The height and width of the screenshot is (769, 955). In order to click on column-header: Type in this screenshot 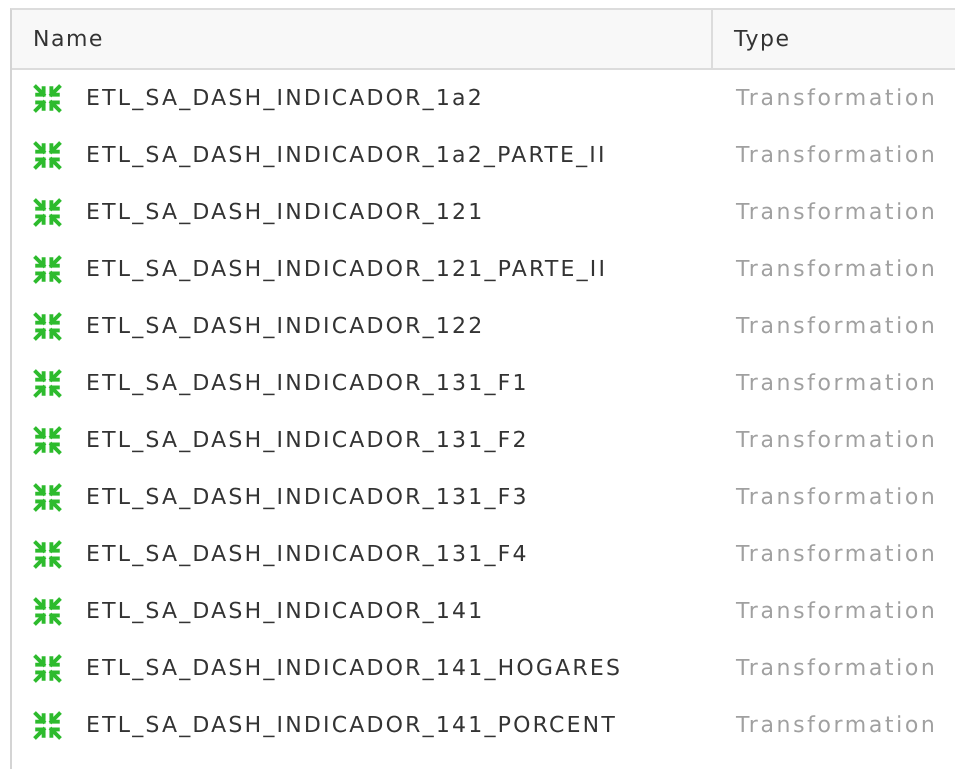, I will do `click(762, 39)`.